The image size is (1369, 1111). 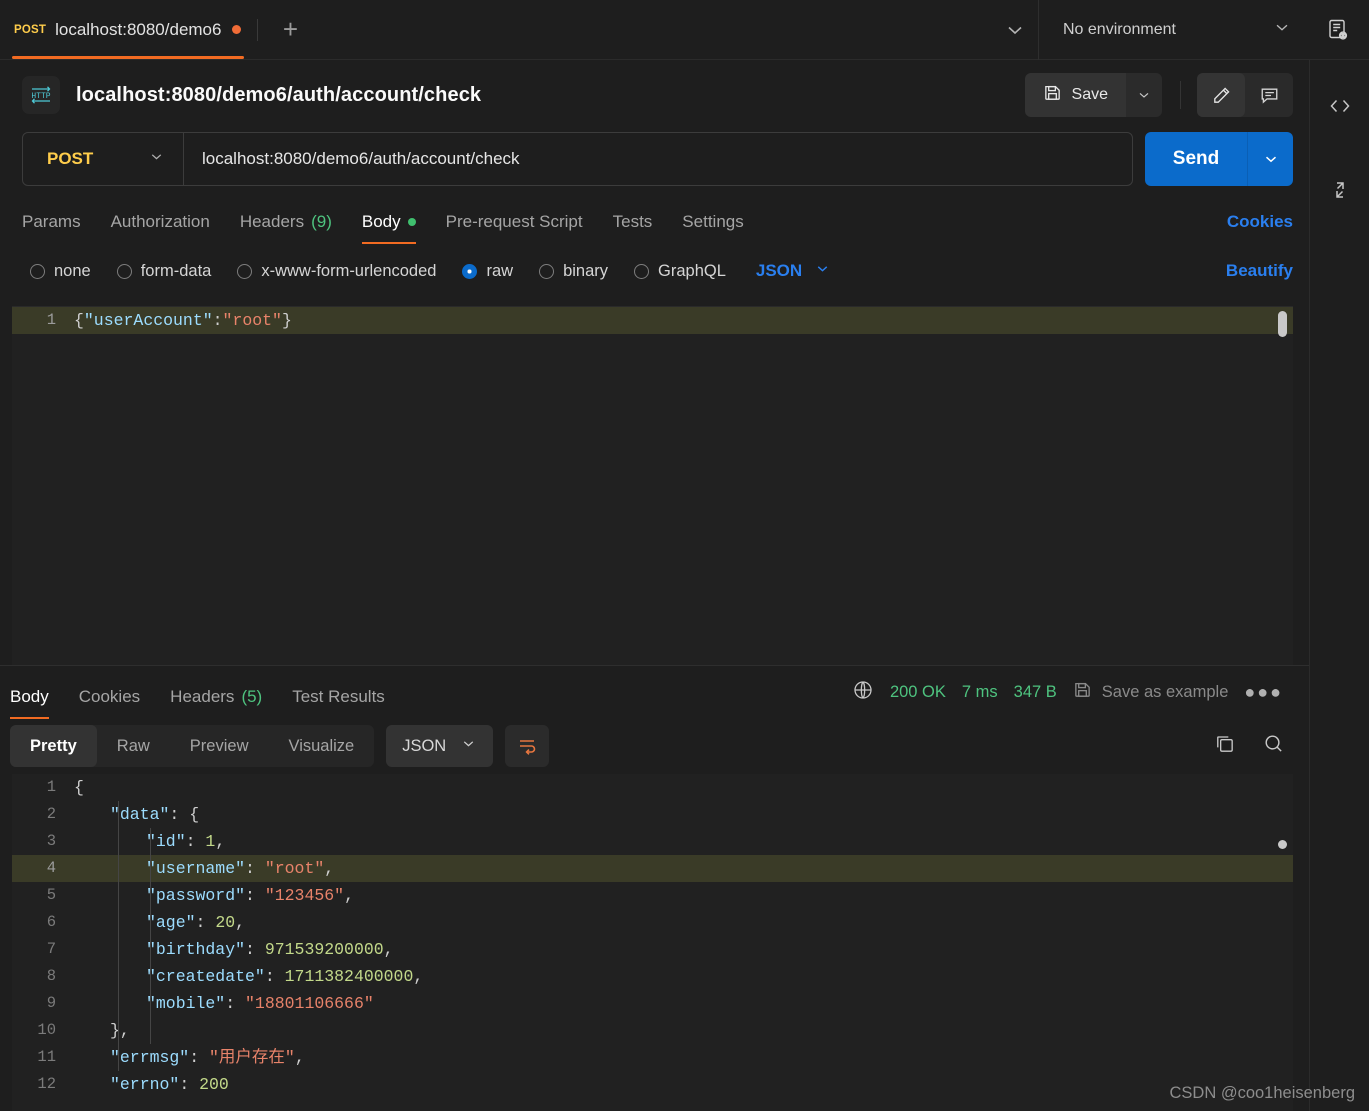 What do you see at coordinates (1340, 190) in the screenshot?
I see `expand-collapse-icon` at bounding box center [1340, 190].